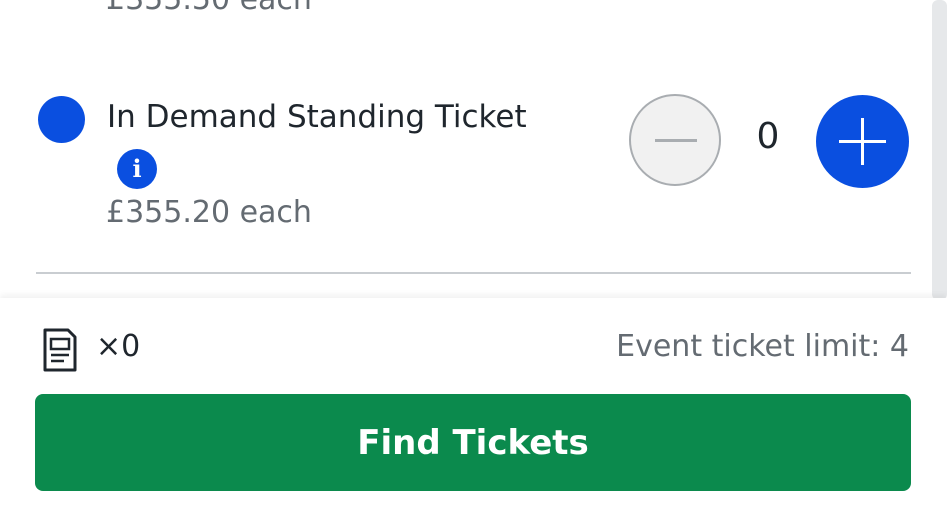 Image resolution: width=947 pixels, height=532 pixels. I want to click on minus-icon, so click(676, 140).